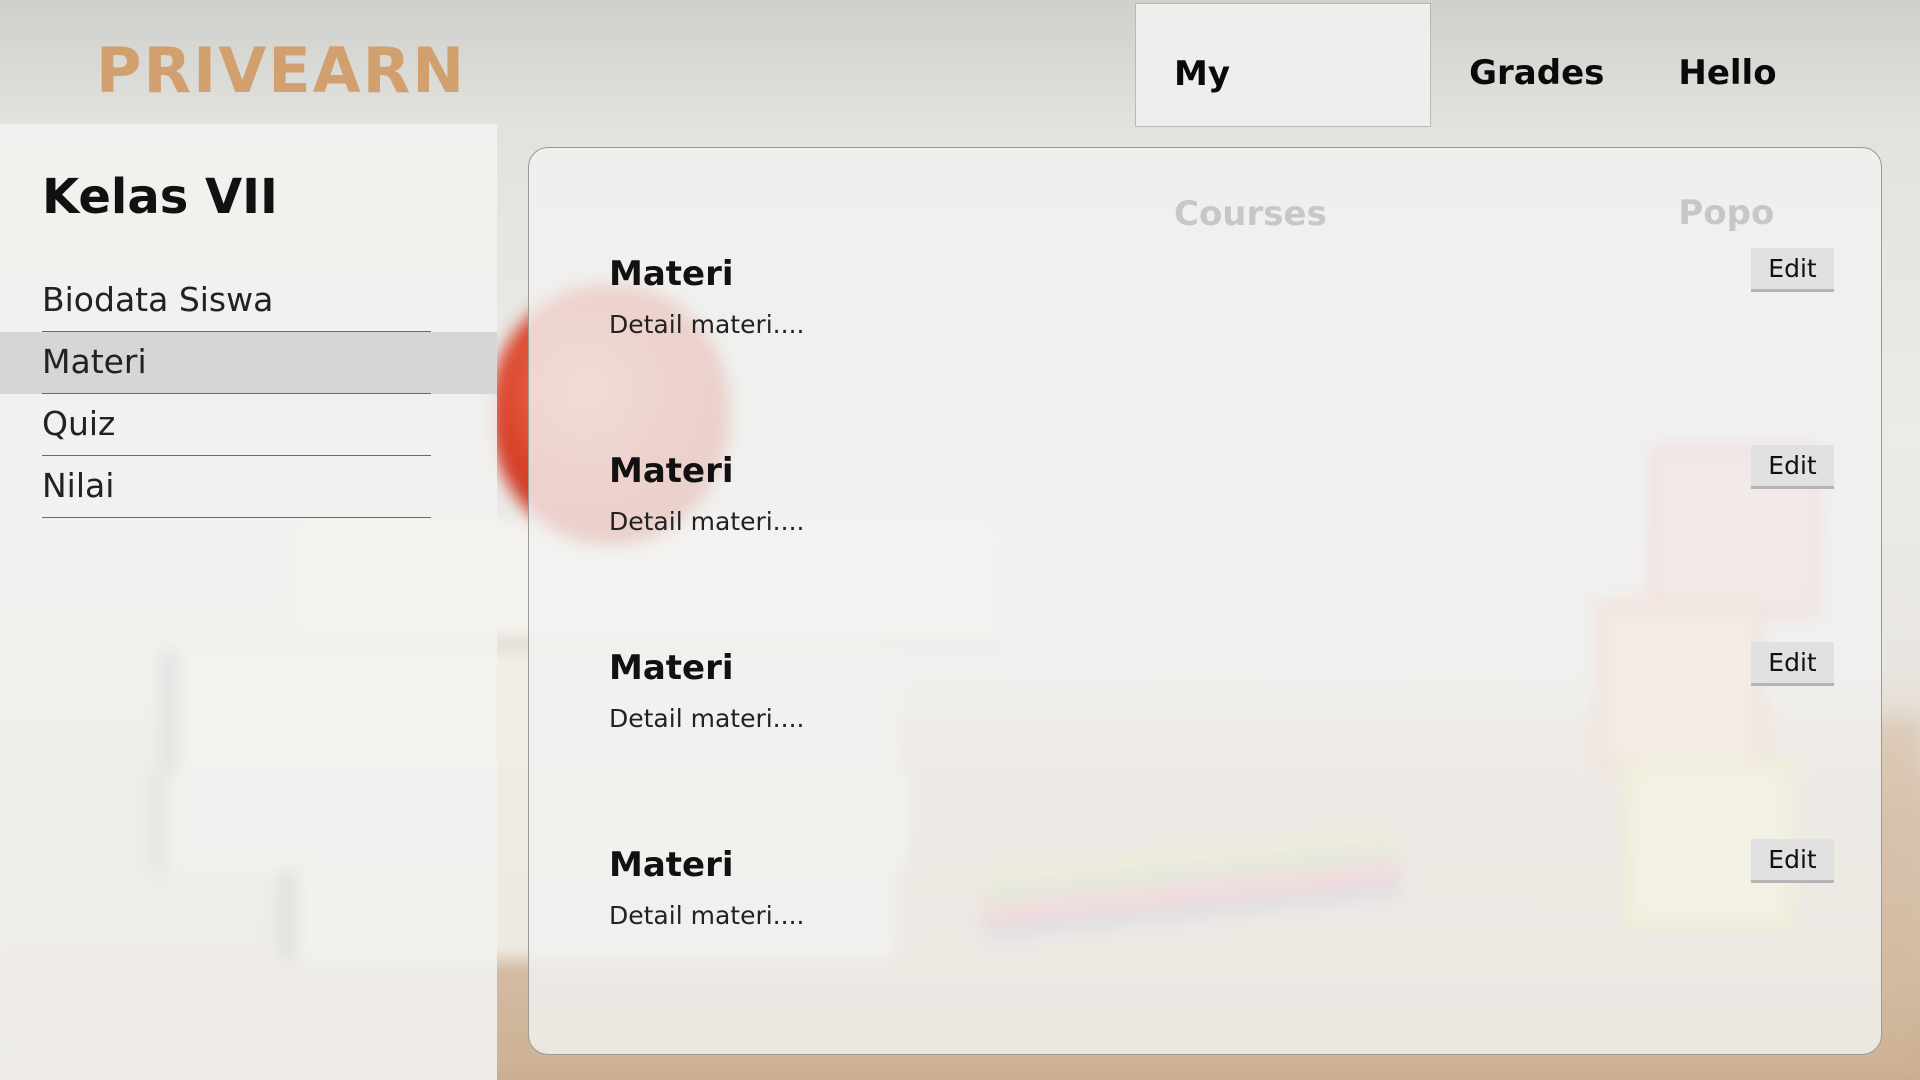 The image size is (1920, 1080). What do you see at coordinates (1283, 118) in the screenshot?
I see `nav-my-courses: My Courses` at bounding box center [1283, 118].